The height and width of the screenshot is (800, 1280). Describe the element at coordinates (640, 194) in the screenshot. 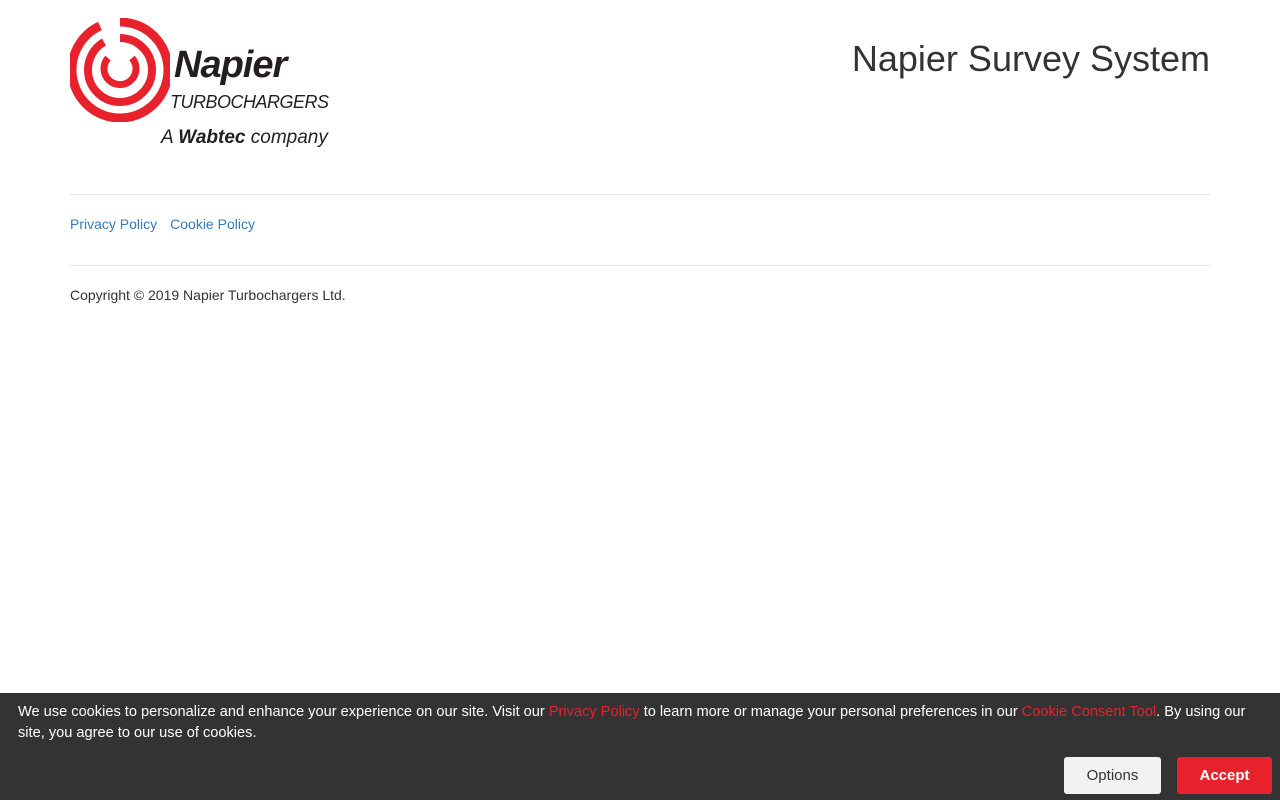

I see `footer-divider-top` at that location.